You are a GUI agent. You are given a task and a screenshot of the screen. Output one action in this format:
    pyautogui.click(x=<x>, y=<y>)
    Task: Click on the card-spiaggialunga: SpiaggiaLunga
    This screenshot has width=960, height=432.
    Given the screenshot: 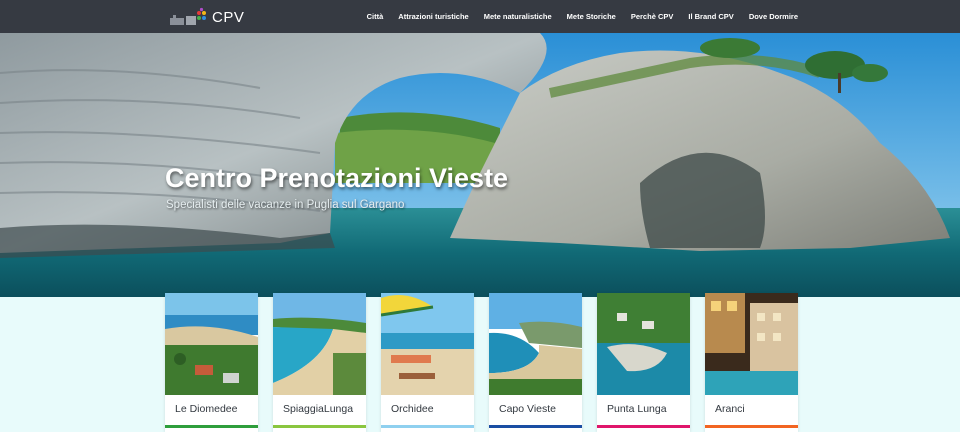 What is the action you would take?
    pyautogui.click(x=319, y=362)
    